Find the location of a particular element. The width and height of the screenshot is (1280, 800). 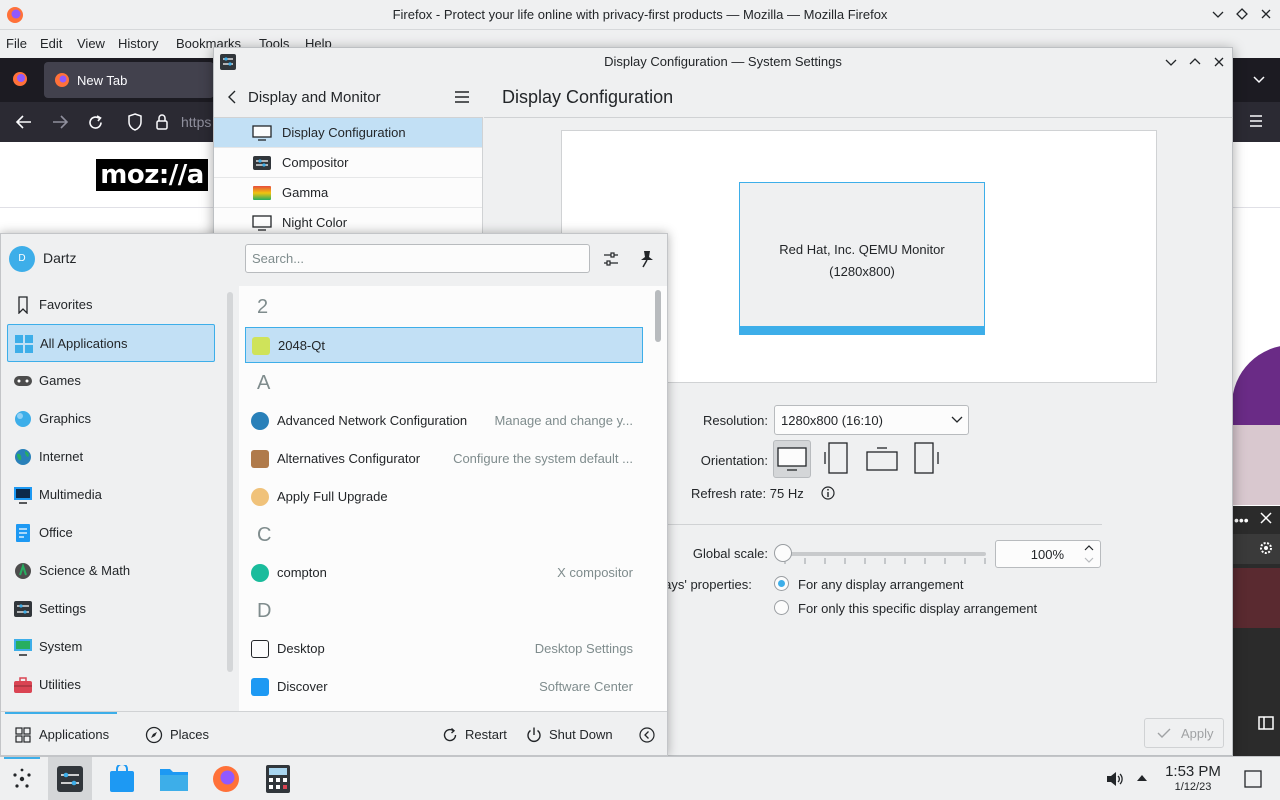

clock-date: 1/12/23 is located at coordinates (1193, 787).